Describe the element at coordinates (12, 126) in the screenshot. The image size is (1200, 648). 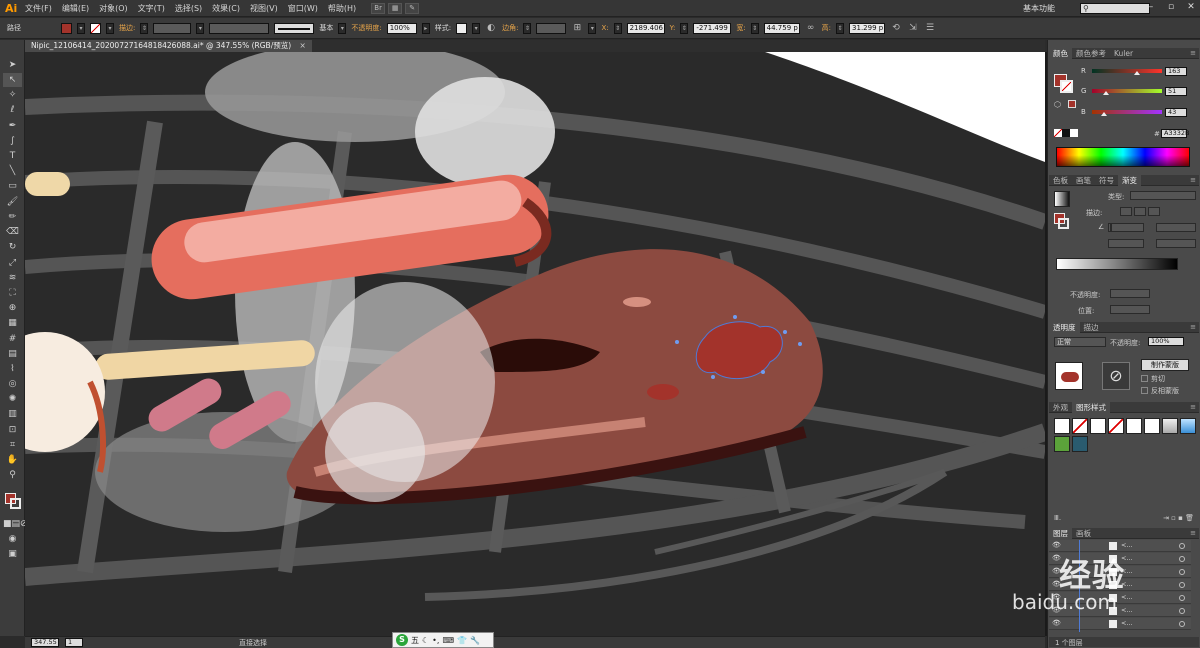
I see `pen-tool-icon: ✒` at that location.